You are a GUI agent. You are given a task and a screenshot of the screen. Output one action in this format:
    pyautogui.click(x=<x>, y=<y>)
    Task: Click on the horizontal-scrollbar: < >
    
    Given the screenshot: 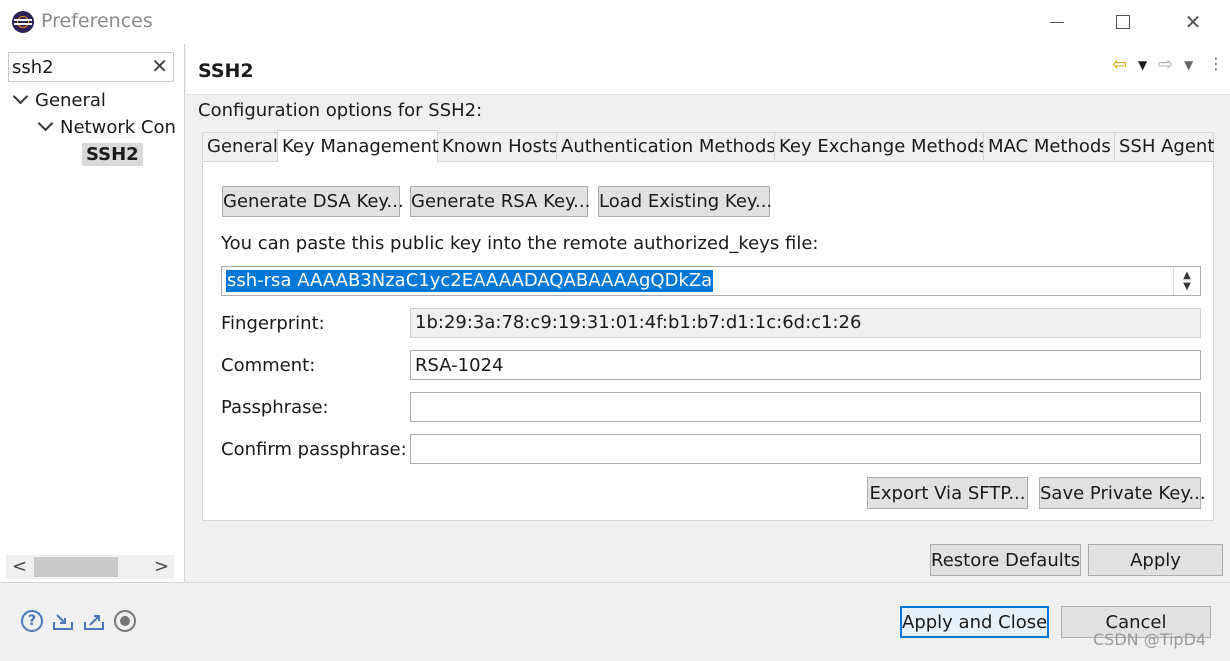 What is the action you would take?
    pyautogui.click(x=90, y=567)
    